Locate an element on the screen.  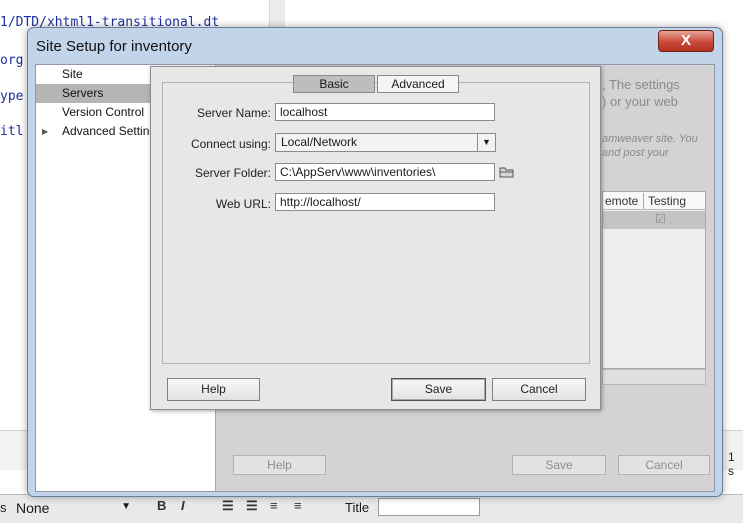
table-row: ☑ is located at coordinates (654, 220).